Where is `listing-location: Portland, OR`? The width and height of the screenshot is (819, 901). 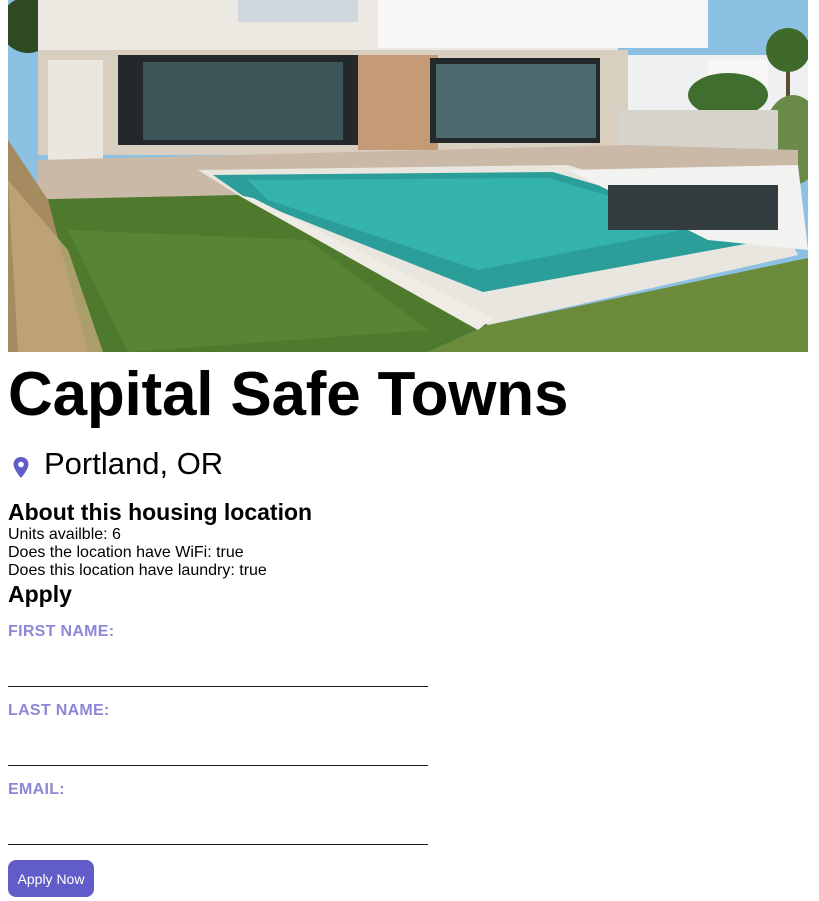 listing-location: Portland, OR is located at coordinates (117, 464).